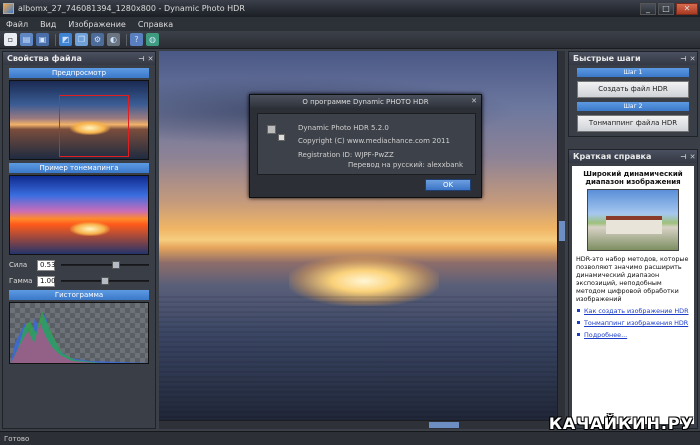 Image resolution: width=700 pixels, height=445 pixels. I want to click on new-icon: ▫, so click(10, 39).